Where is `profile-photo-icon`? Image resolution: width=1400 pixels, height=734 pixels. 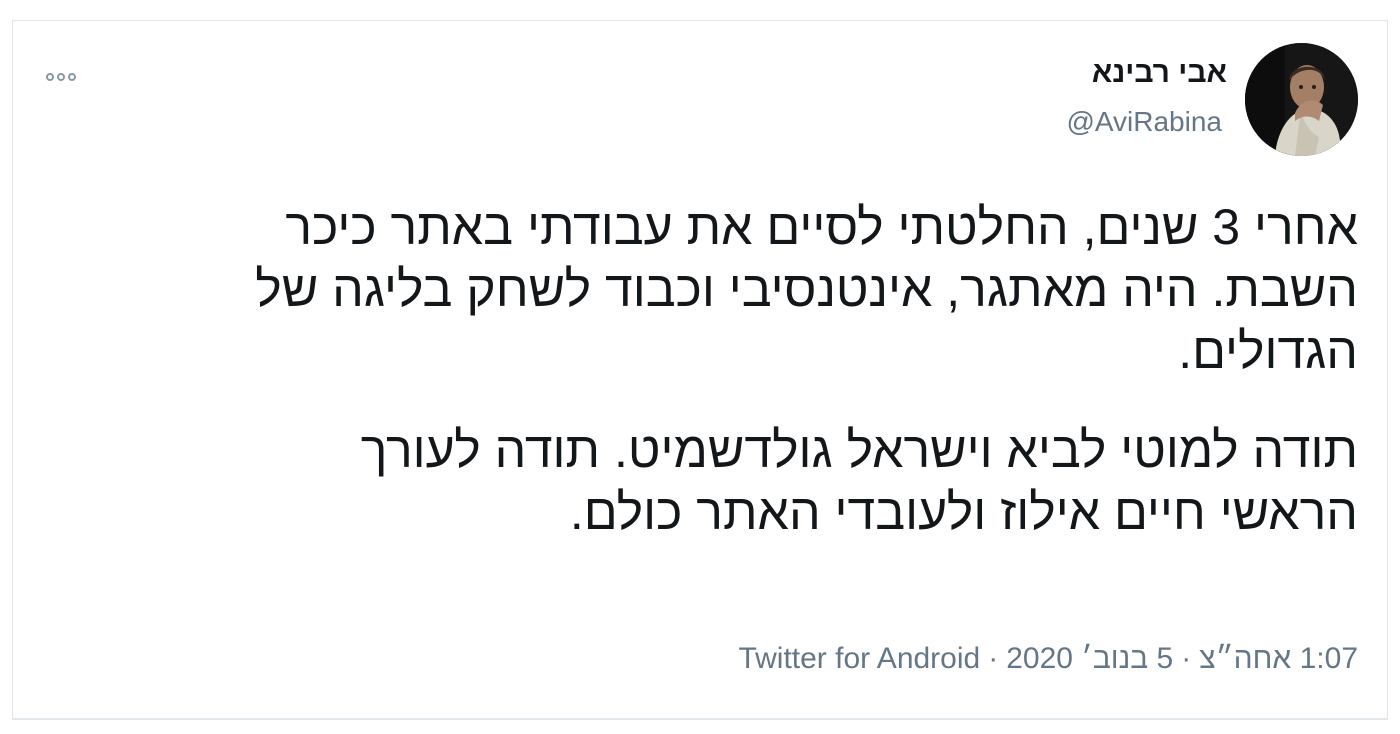 profile-photo-icon is located at coordinates (1301, 99).